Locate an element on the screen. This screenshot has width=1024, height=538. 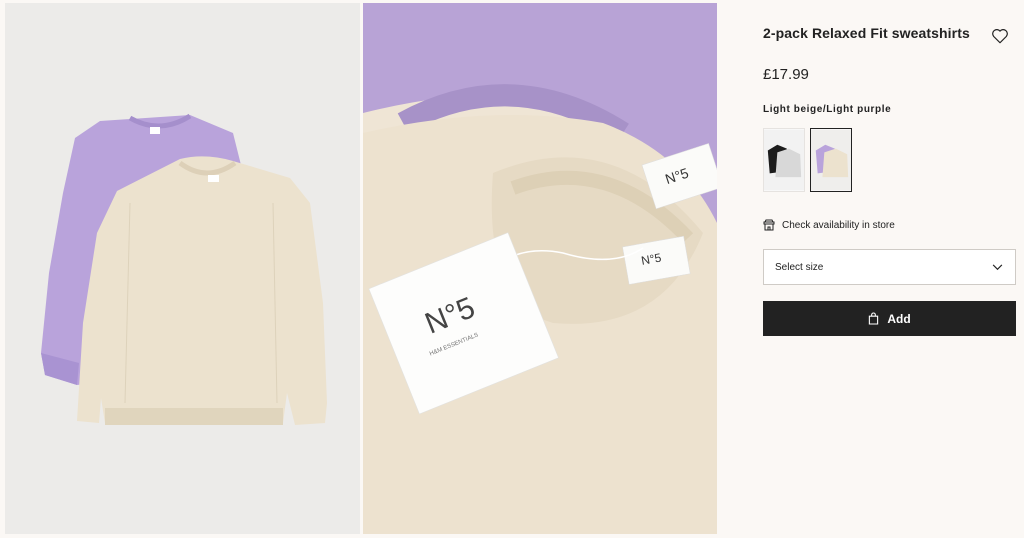
product-title: 2-pack Relaxed Fit sweatshirts is located at coordinates (866, 33).